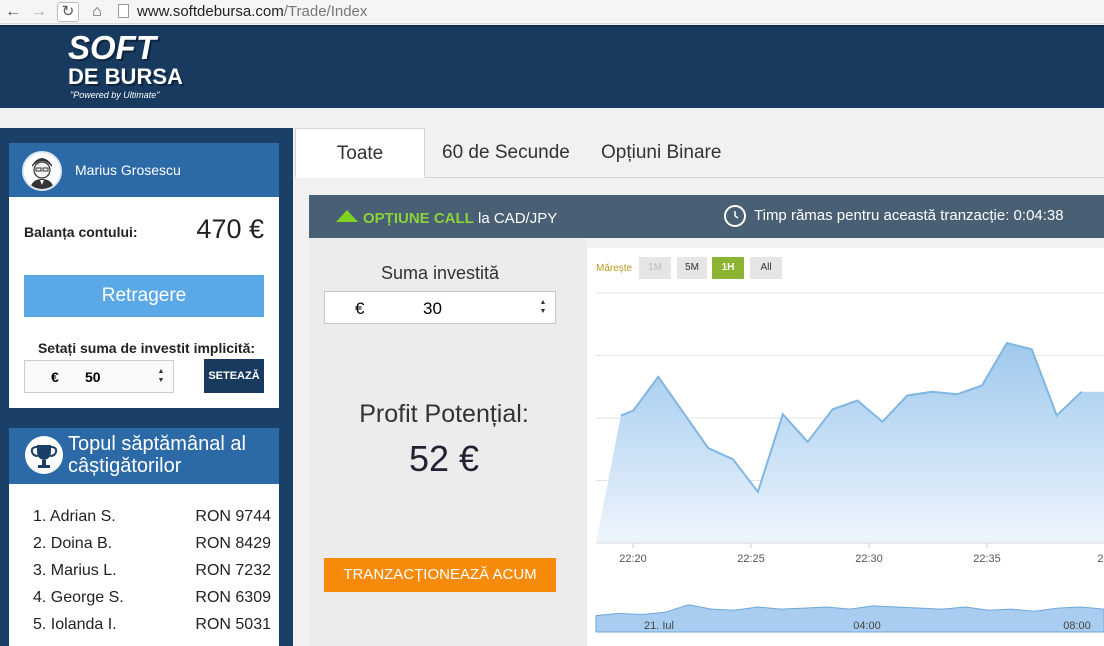 This screenshot has width=1104, height=646. What do you see at coordinates (987, 559) in the screenshot?
I see `x-tick-label: 22:35` at bounding box center [987, 559].